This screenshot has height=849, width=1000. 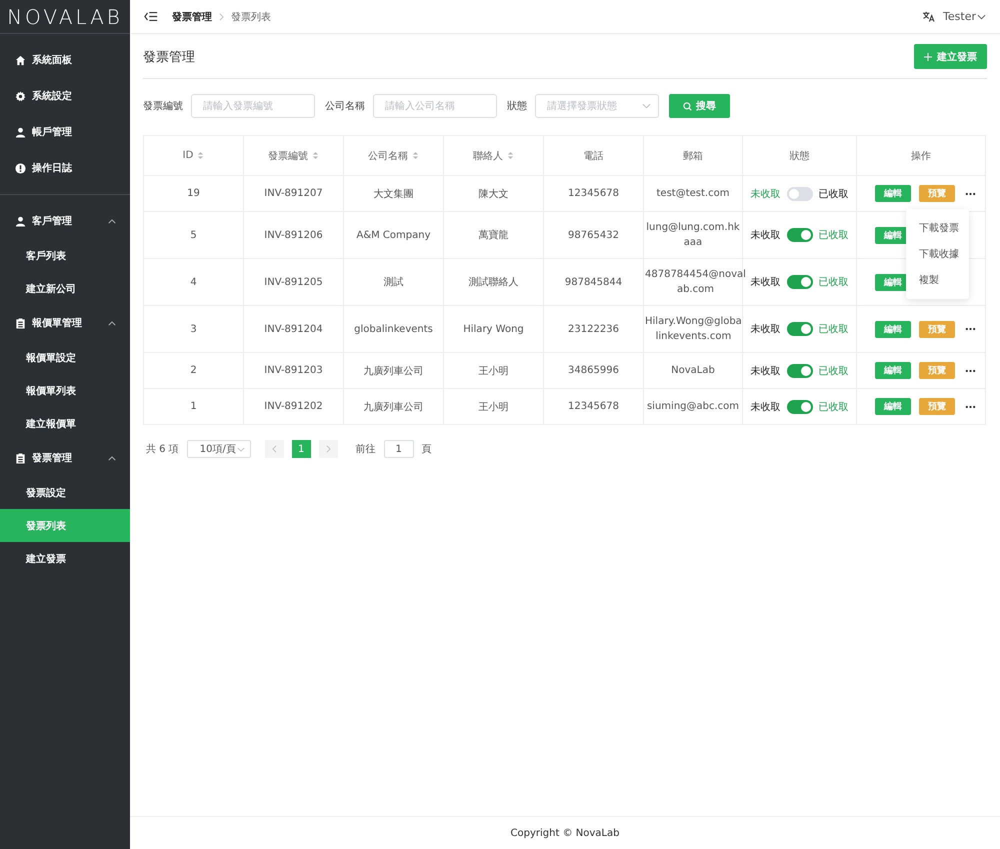 I want to click on input-field: 請輸入公司名稱, so click(x=435, y=106).